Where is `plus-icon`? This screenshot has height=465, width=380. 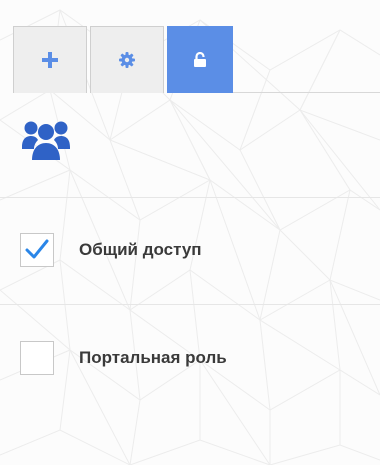
plus-icon is located at coordinates (50, 60).